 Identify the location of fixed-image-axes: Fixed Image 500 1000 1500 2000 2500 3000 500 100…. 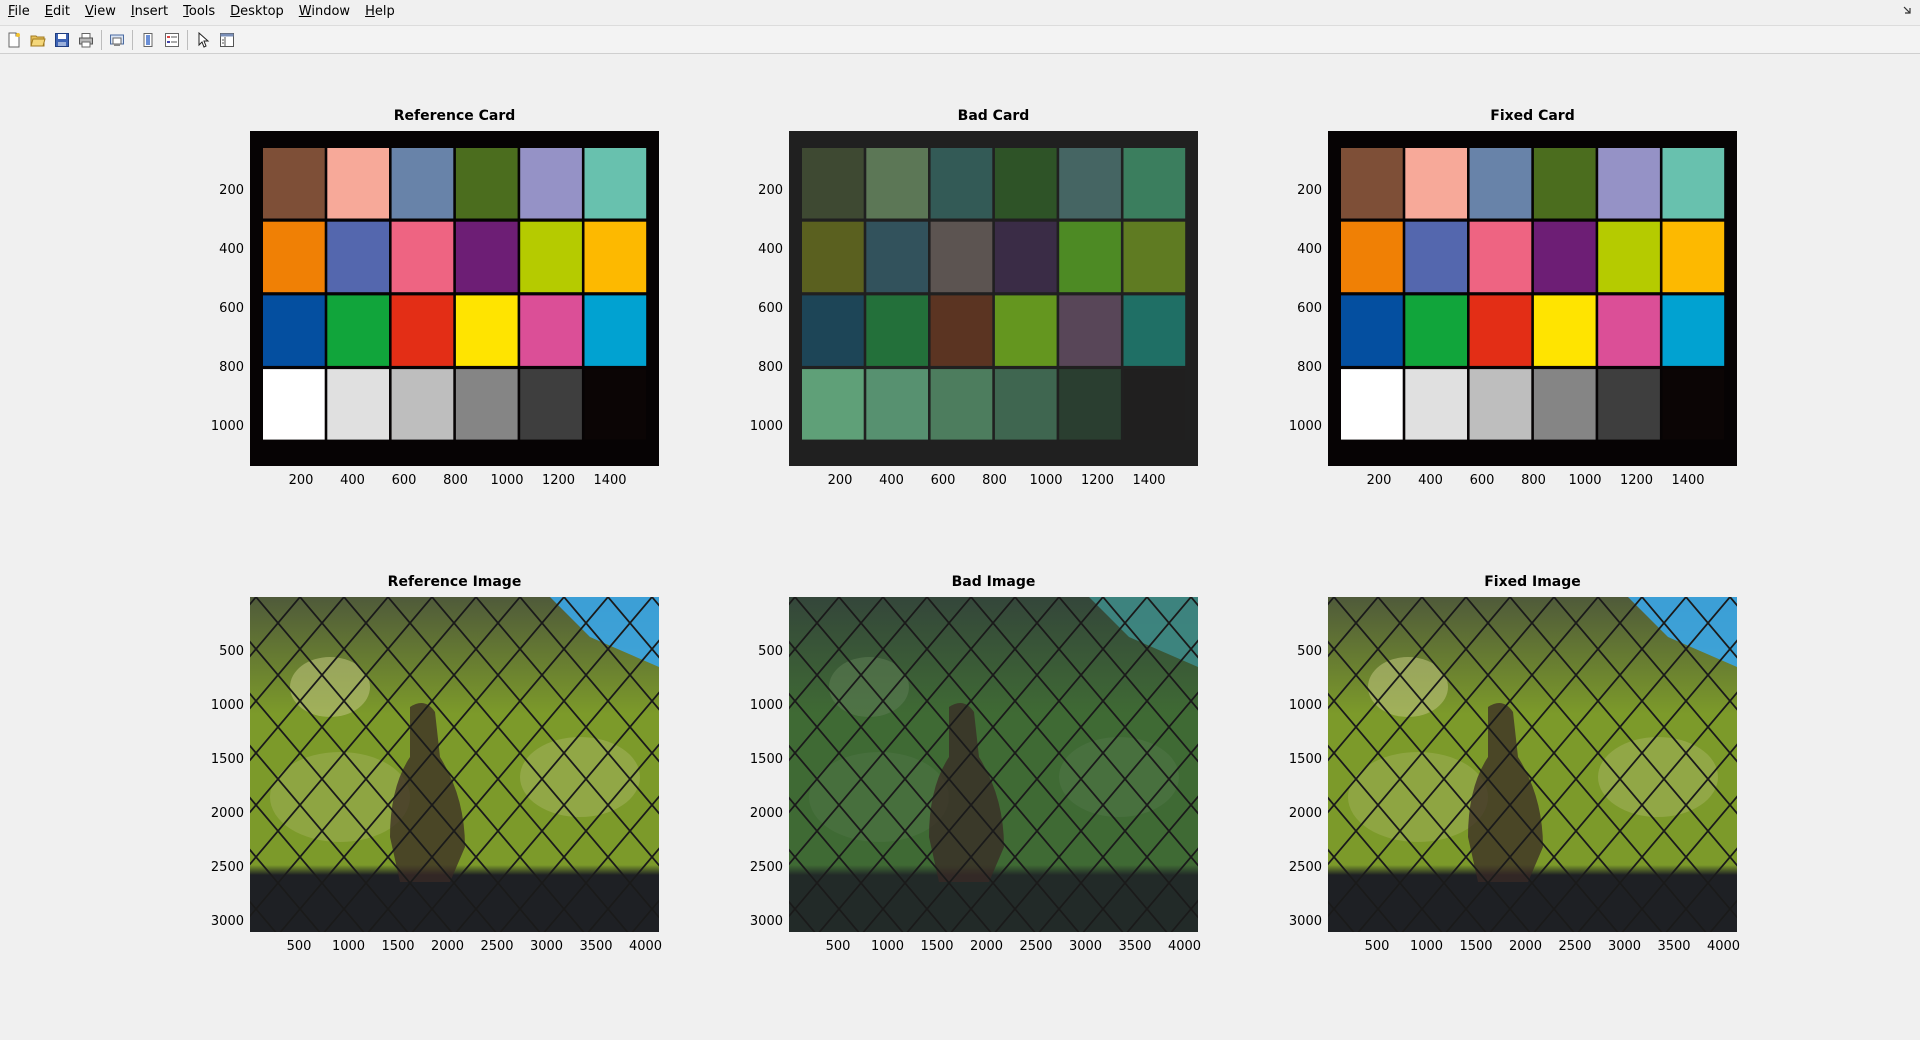
(1514, 764).